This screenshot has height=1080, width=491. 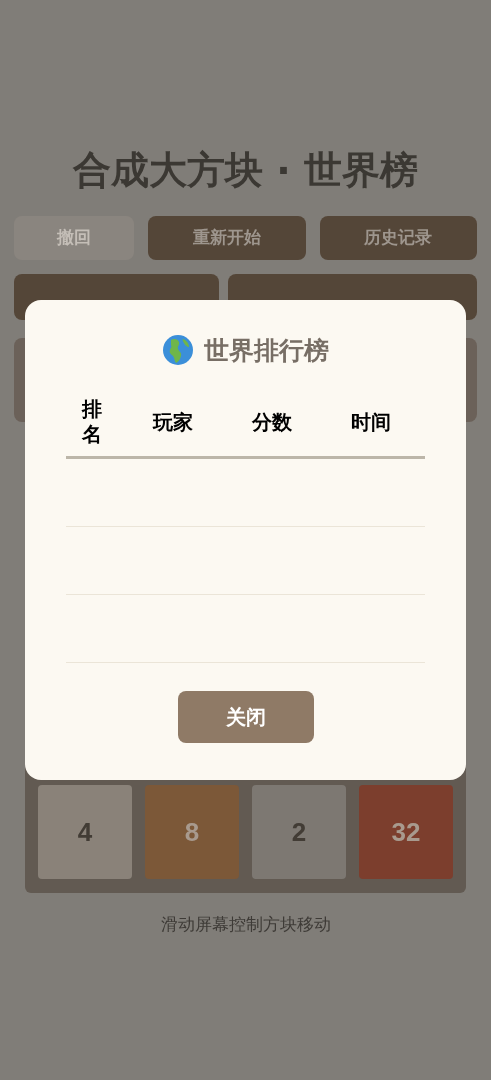 What do you see at coordinates (178, 350) in the screenshot?
I see `globe-icon` at bounding box center [178, 350].